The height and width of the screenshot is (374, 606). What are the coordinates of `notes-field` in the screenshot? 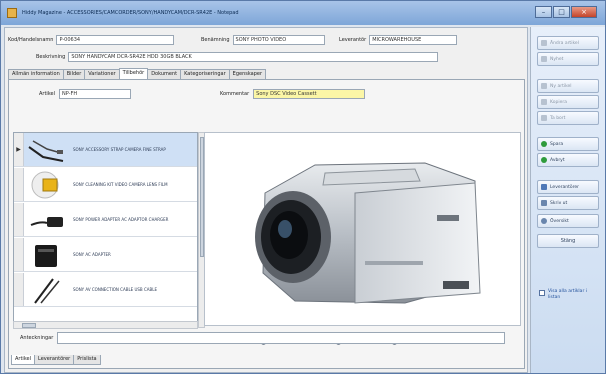 It's located at (281, 338).